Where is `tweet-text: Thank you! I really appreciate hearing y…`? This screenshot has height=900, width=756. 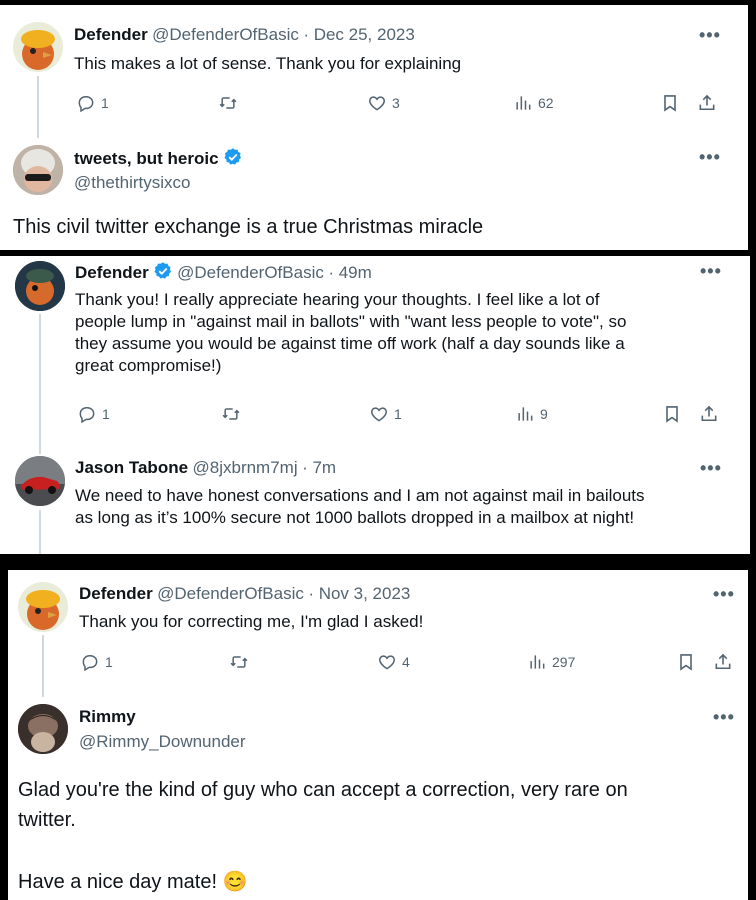 tweet-text: Thank you! I really appreciate hearing y… is located at coordinates (350, 333).